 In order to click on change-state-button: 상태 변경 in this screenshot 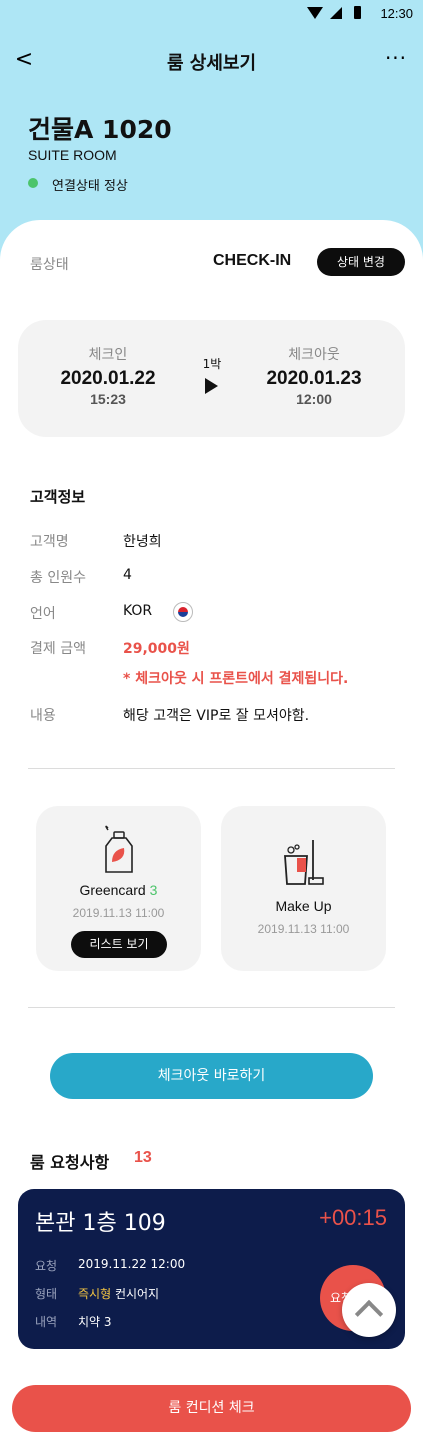, I will do `click(361, 262)`.